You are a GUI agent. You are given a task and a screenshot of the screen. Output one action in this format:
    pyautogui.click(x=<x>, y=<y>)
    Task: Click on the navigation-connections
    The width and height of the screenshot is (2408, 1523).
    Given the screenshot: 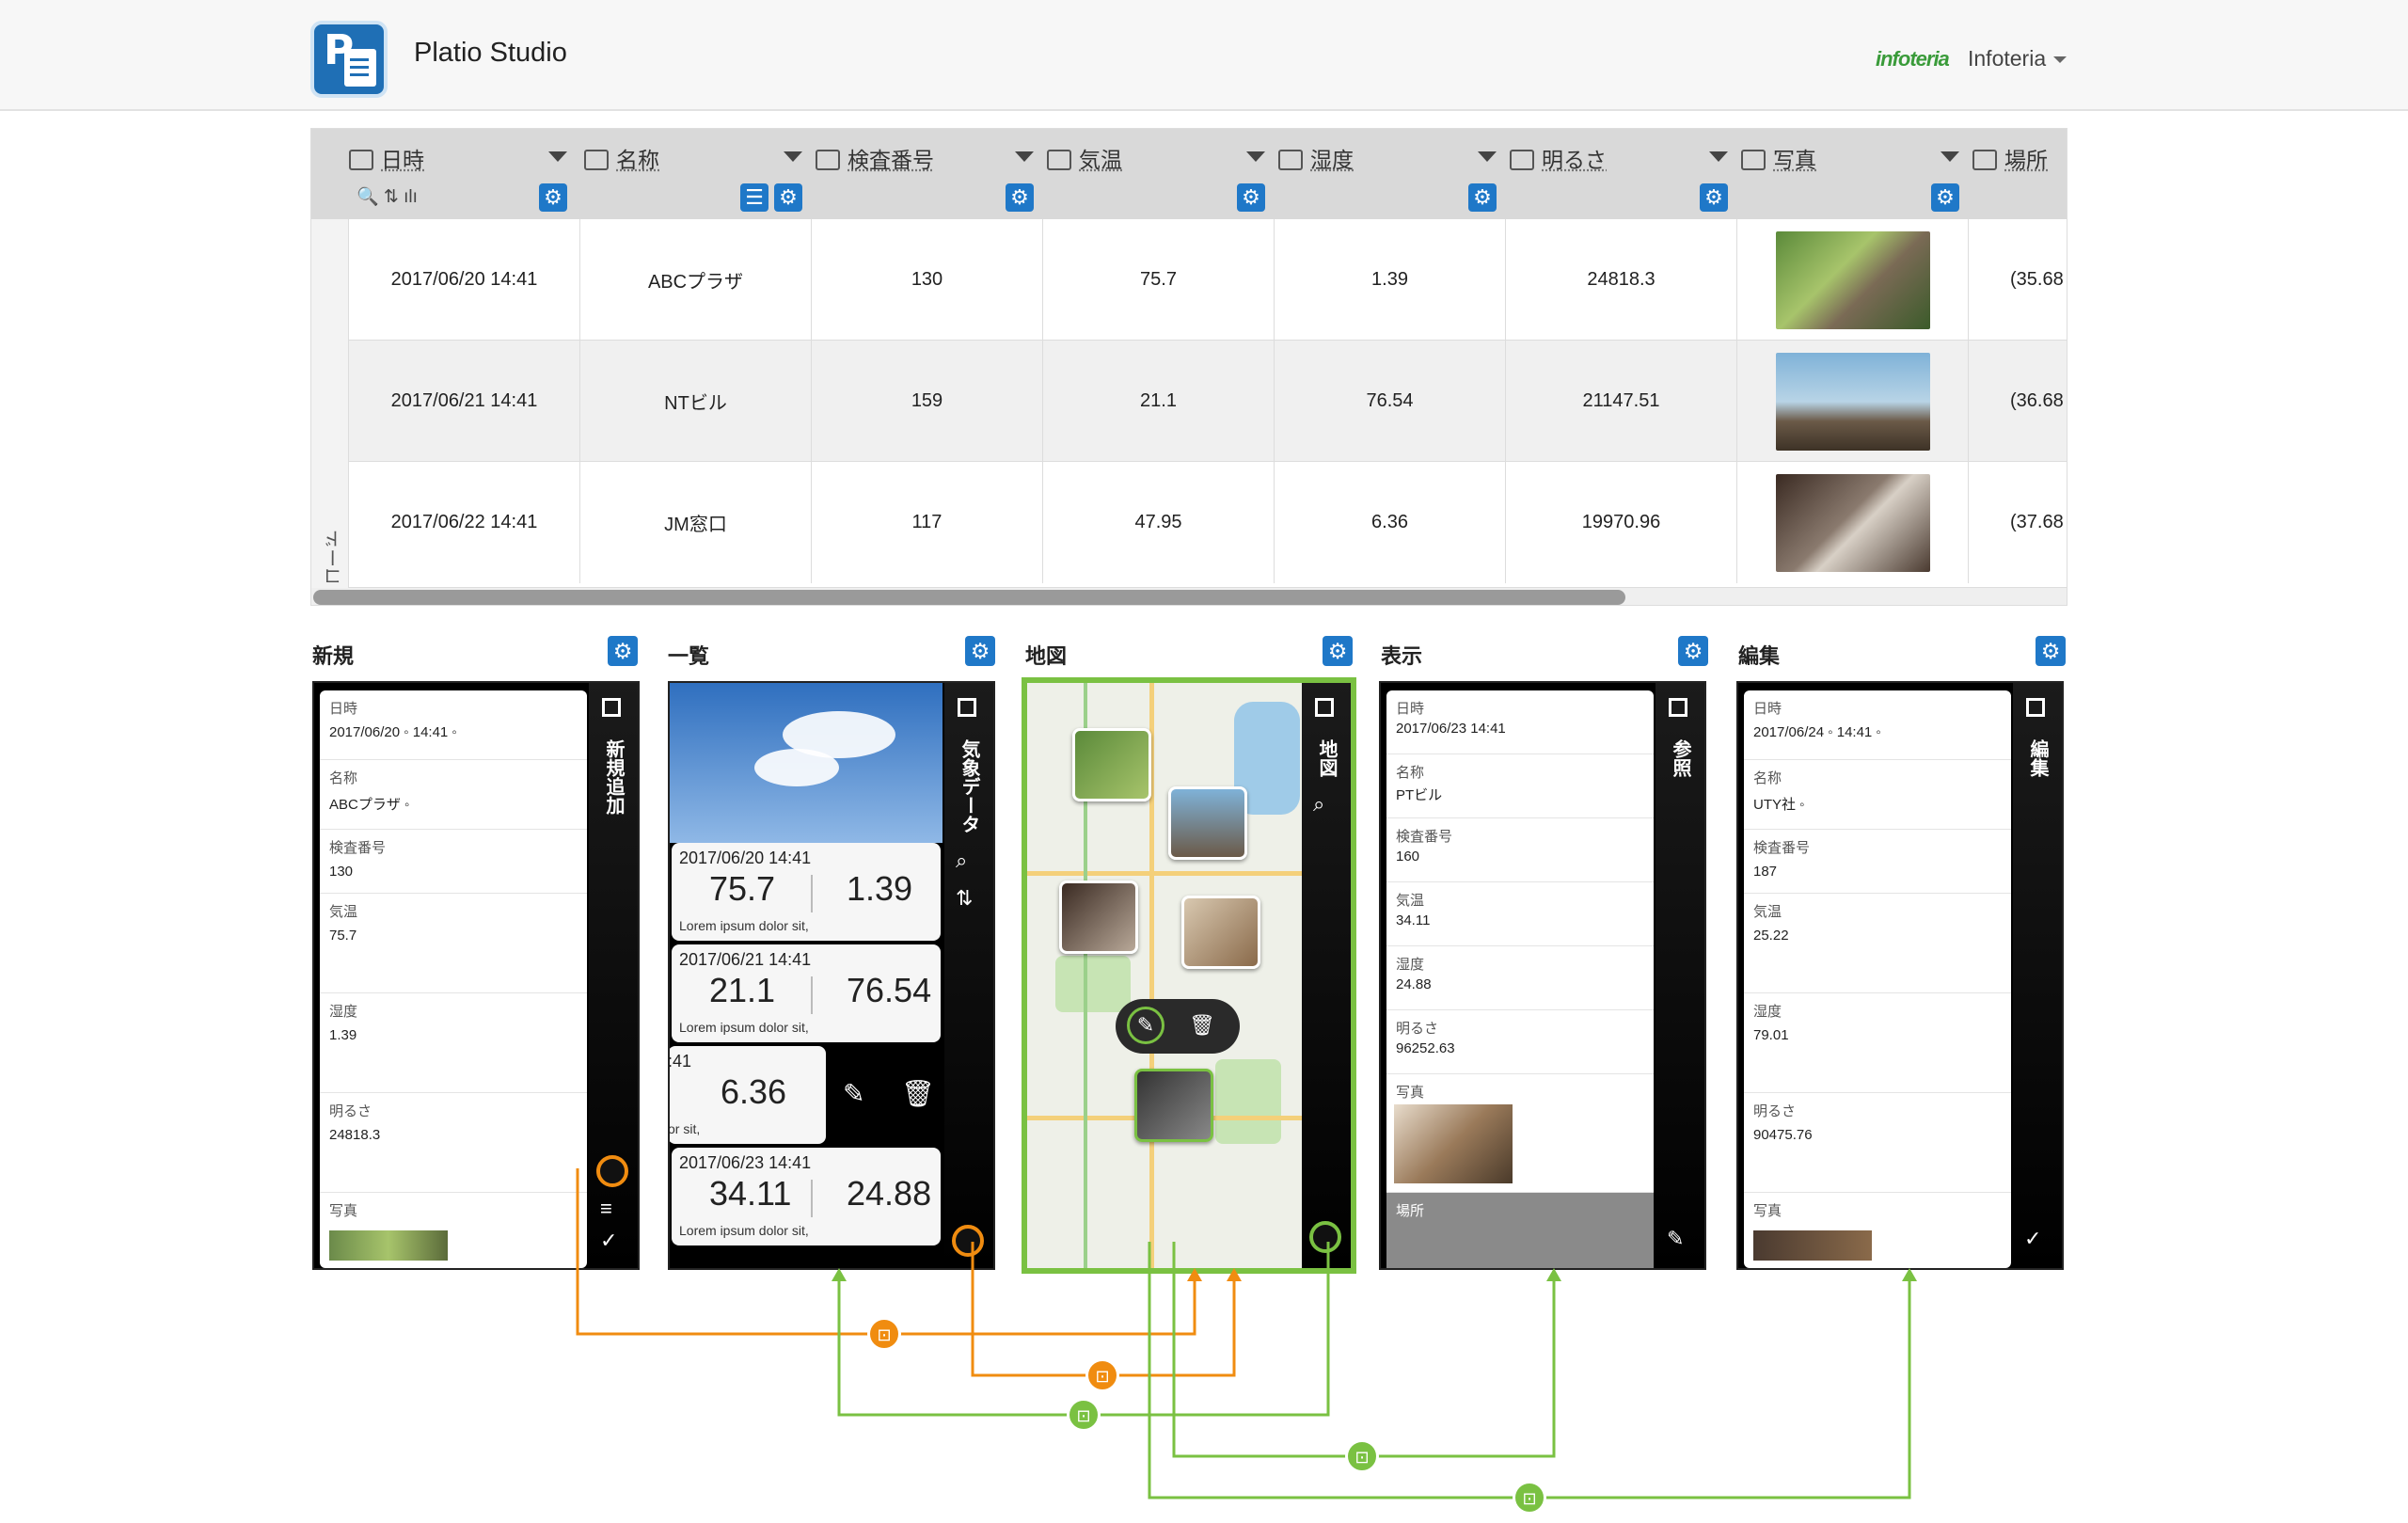 What is the action you would take?
    pyautogui.click(x=1247, y=1333)
    